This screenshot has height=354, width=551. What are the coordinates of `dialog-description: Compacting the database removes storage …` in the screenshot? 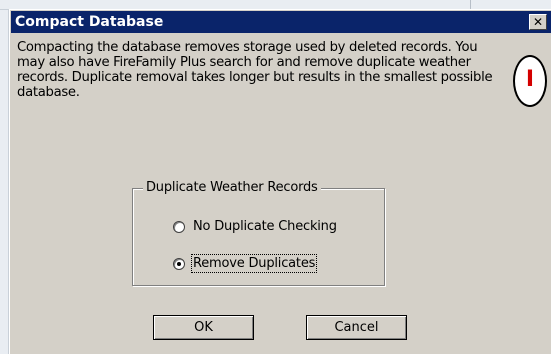 It's located at (255, 70).